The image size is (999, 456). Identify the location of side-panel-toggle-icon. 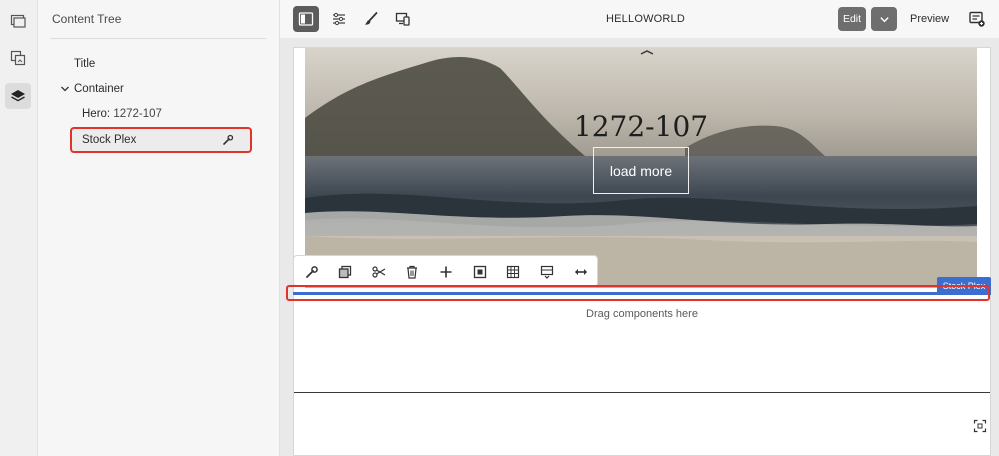
(306, 19).